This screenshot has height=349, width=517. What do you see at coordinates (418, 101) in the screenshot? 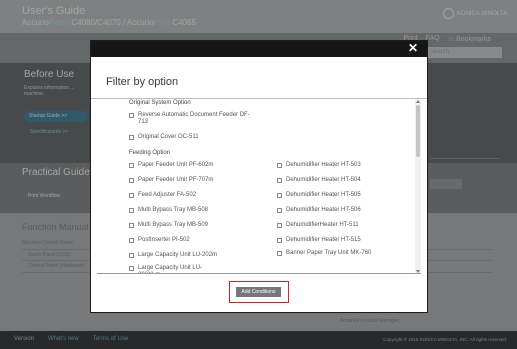
I see `scroll-up-arrow-icon` at bounding box center [418, 101].